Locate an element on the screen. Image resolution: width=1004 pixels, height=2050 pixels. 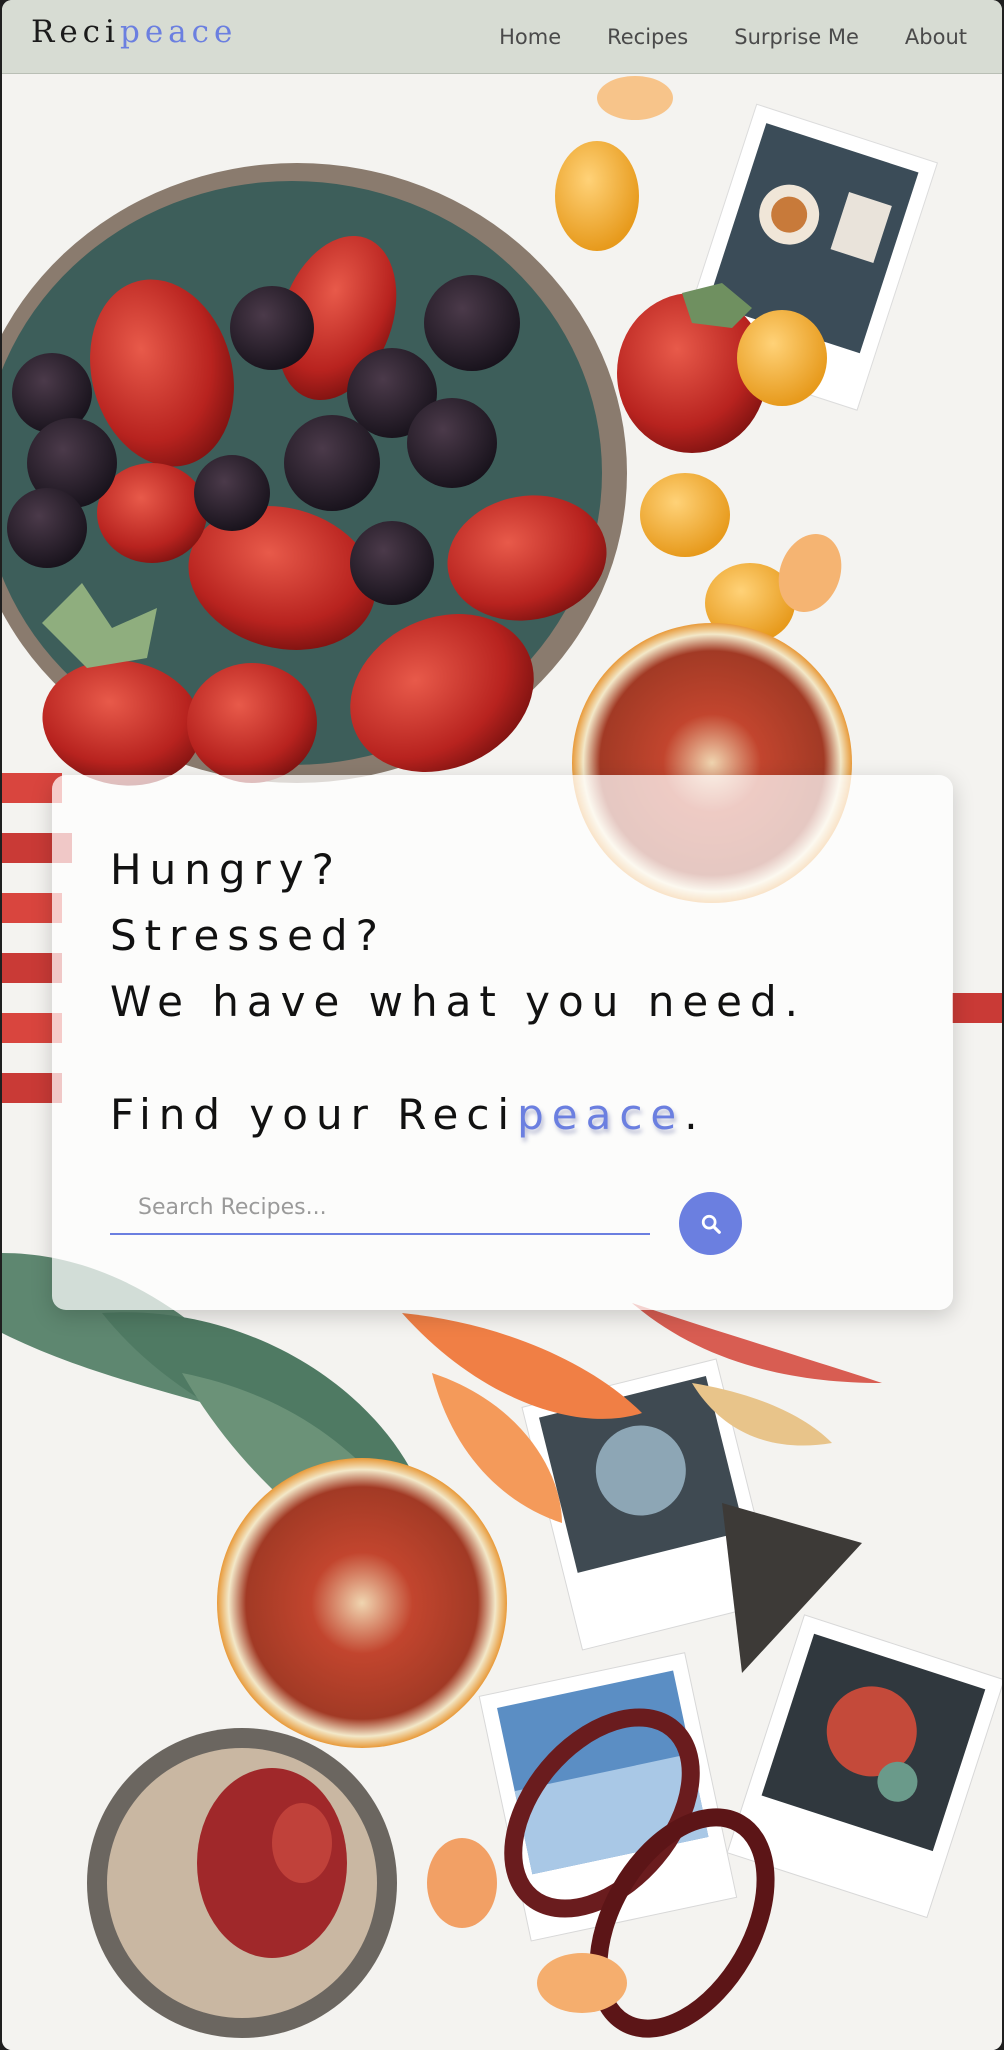
hero-heading: Hungry? Stressed? We have what you need. is located at coordinates (458, 936).